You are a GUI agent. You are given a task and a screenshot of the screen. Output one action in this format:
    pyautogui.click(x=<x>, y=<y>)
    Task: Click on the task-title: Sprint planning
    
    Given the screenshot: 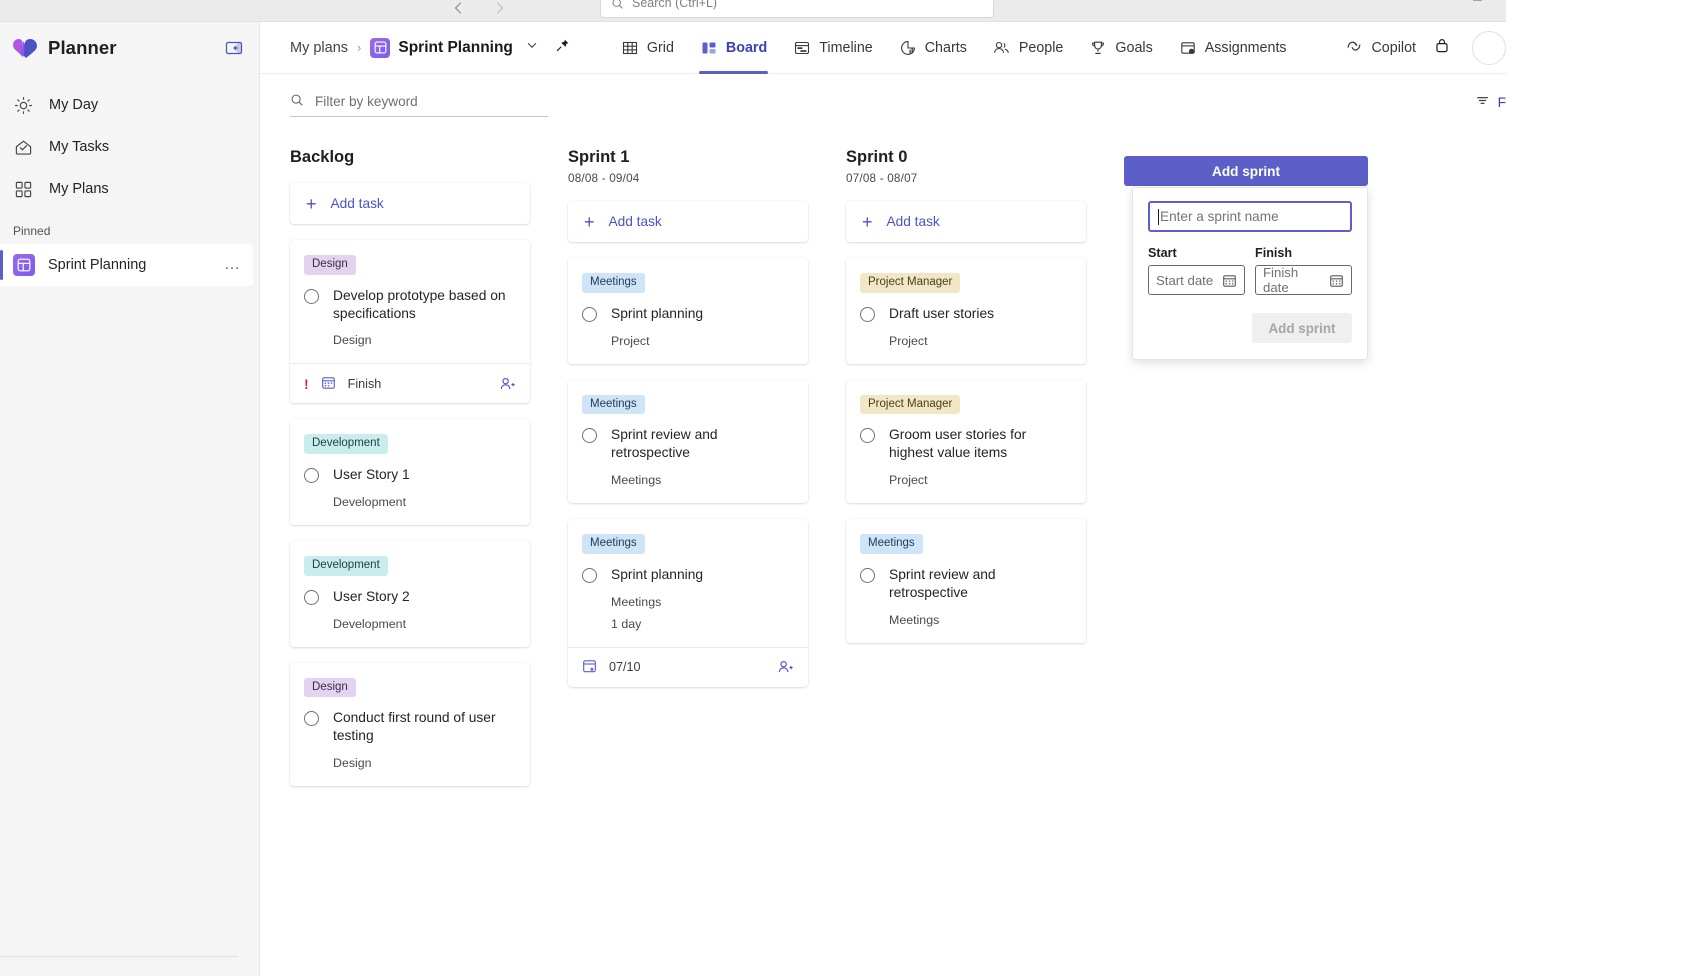 What is the action you would take?
    pyautogui.click(x=657, y=574)
    